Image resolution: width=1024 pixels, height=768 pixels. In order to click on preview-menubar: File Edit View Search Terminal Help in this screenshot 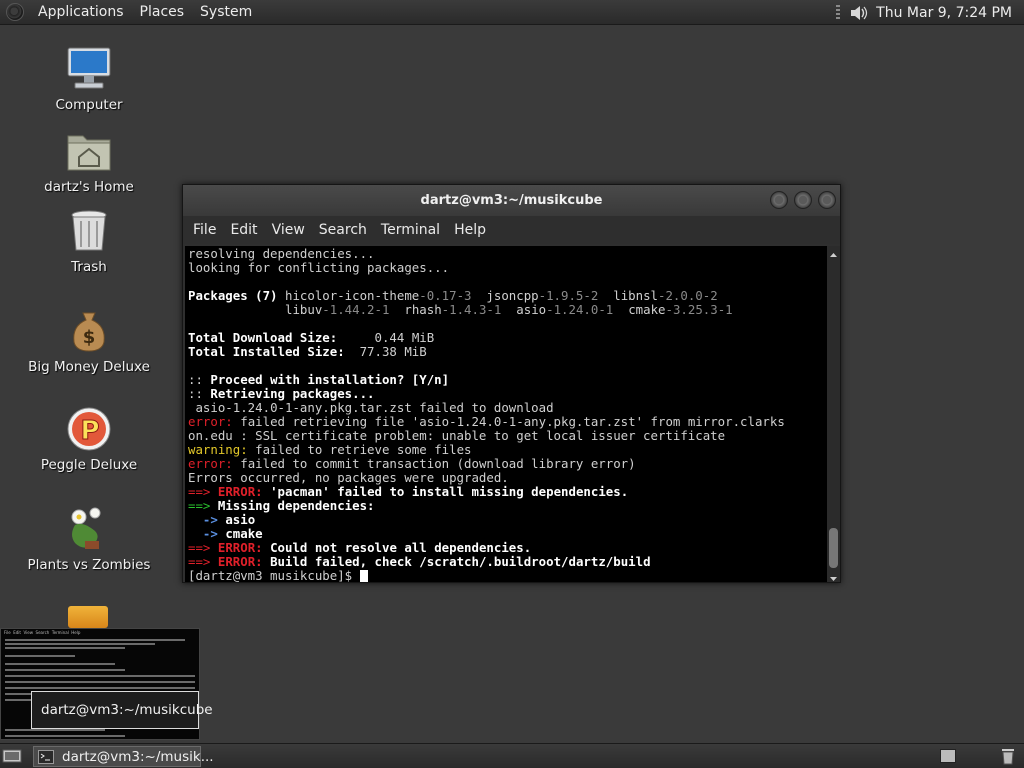, I will do `click(42, 632)`.